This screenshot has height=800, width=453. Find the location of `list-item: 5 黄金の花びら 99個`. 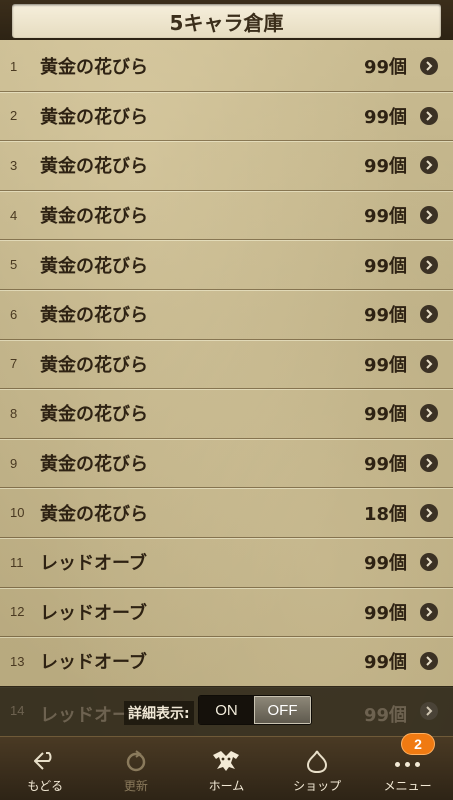

list-item: 5 黄金の花びら 99個 is located at coordinates (226, 265).